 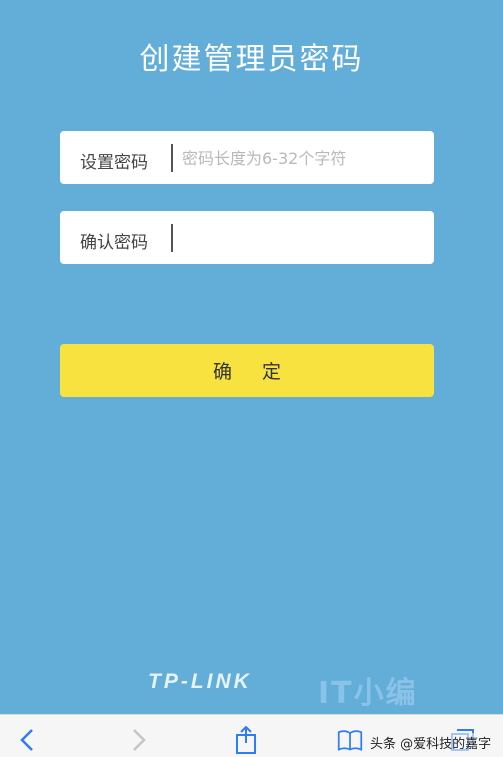 I want to click on chevron-left-icon, so click(x=26, y=740).